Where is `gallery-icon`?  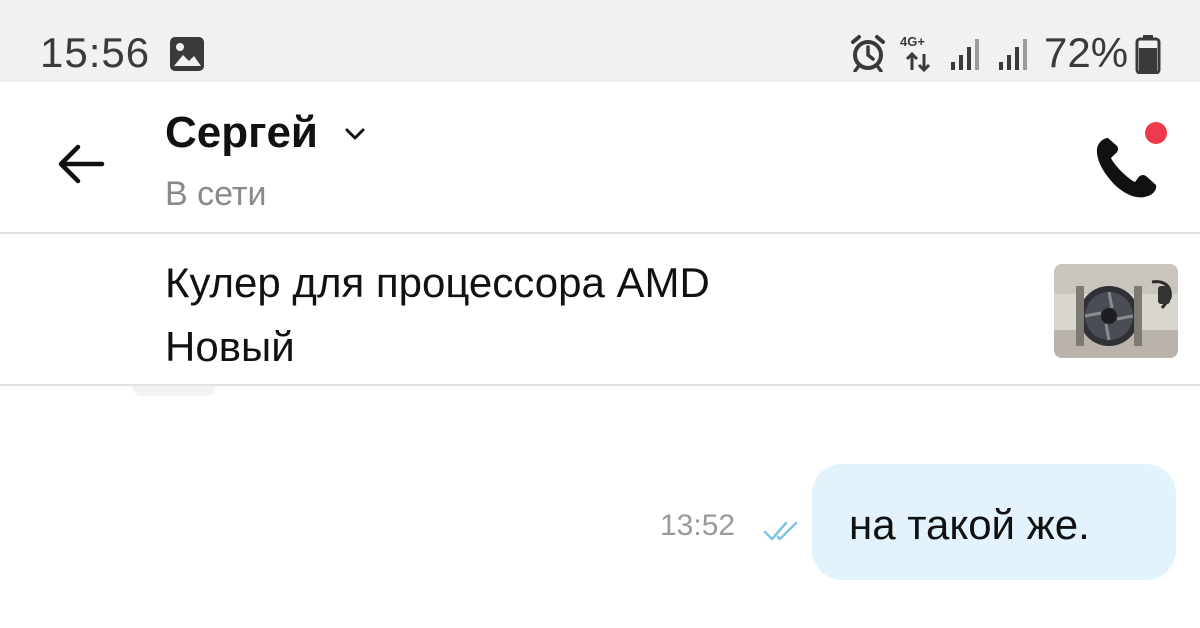
gallery-icon is located at coordinates (187, 54).